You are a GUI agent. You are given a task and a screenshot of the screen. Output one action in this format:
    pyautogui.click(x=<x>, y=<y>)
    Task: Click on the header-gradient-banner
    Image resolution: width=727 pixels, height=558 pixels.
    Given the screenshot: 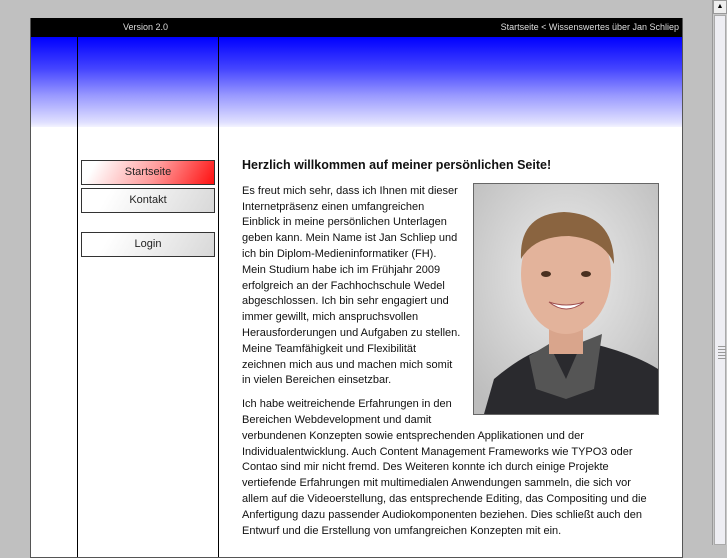 What is the action you would take?
    pyautogui.click(x=356, y=82)
    